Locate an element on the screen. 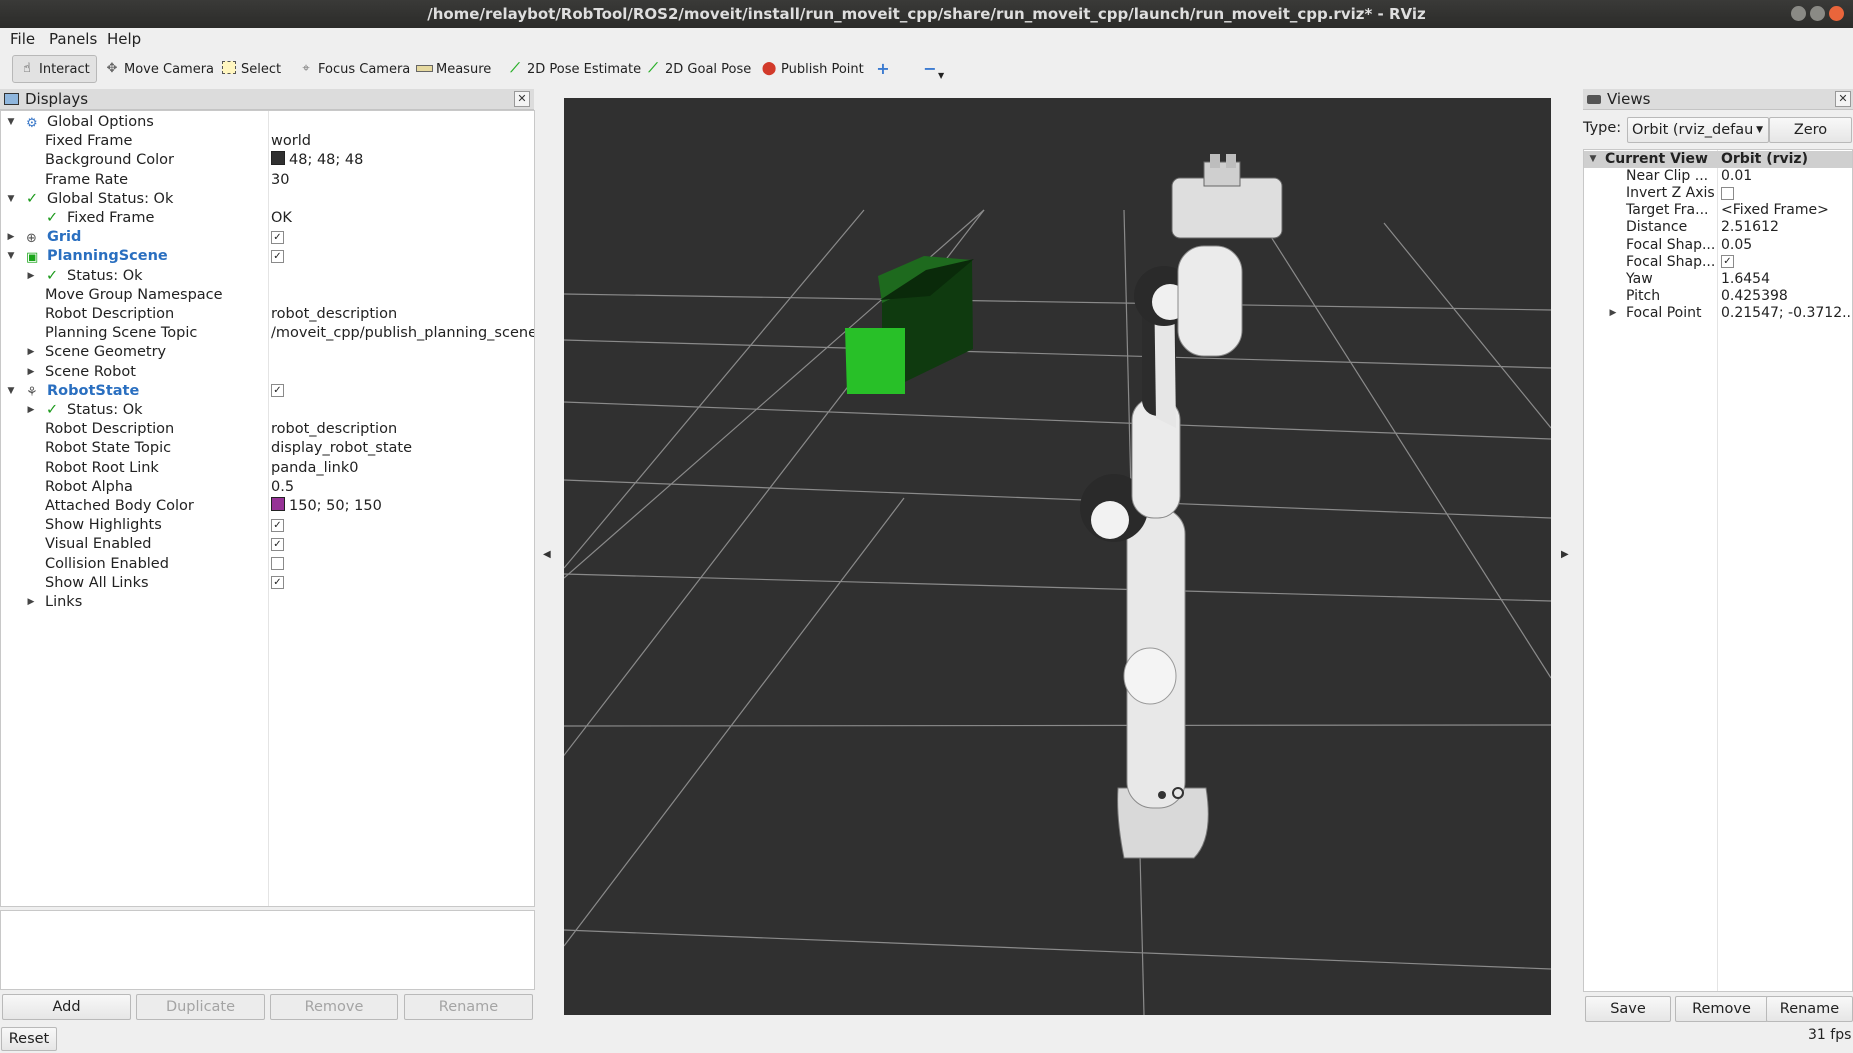 The height and width of the screenshot is (1053, 1853). view-row: Target Fra... <Fixed Frame> is located at coordinates (1718, 210).